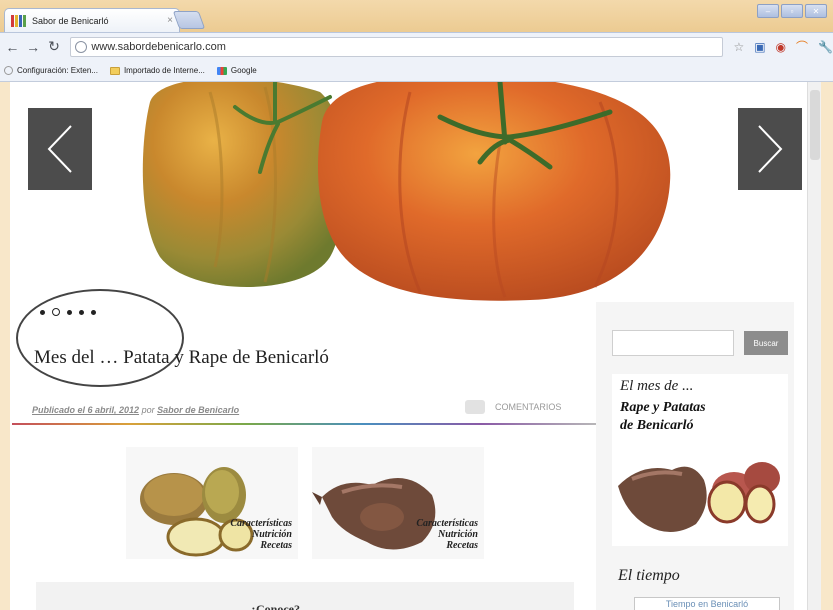 This screenshot has height=610, width=833. What do you see at coordinates (768, 11) in the screenshot?
I see `minimize-icon: –` at bounding box center [768, 11].